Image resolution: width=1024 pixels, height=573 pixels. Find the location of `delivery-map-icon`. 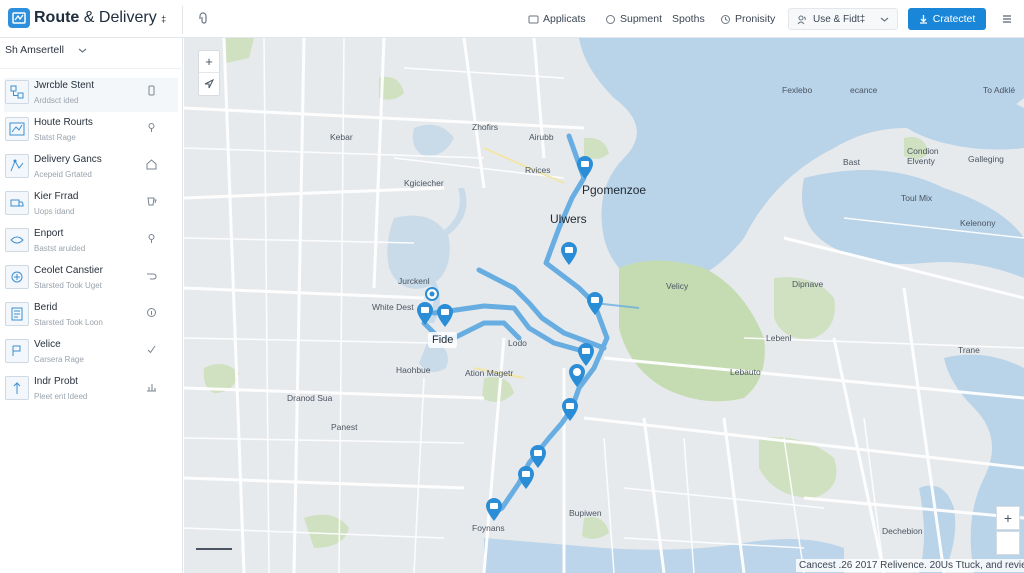

delivery-map-icon is located at coordinates (17, 166).